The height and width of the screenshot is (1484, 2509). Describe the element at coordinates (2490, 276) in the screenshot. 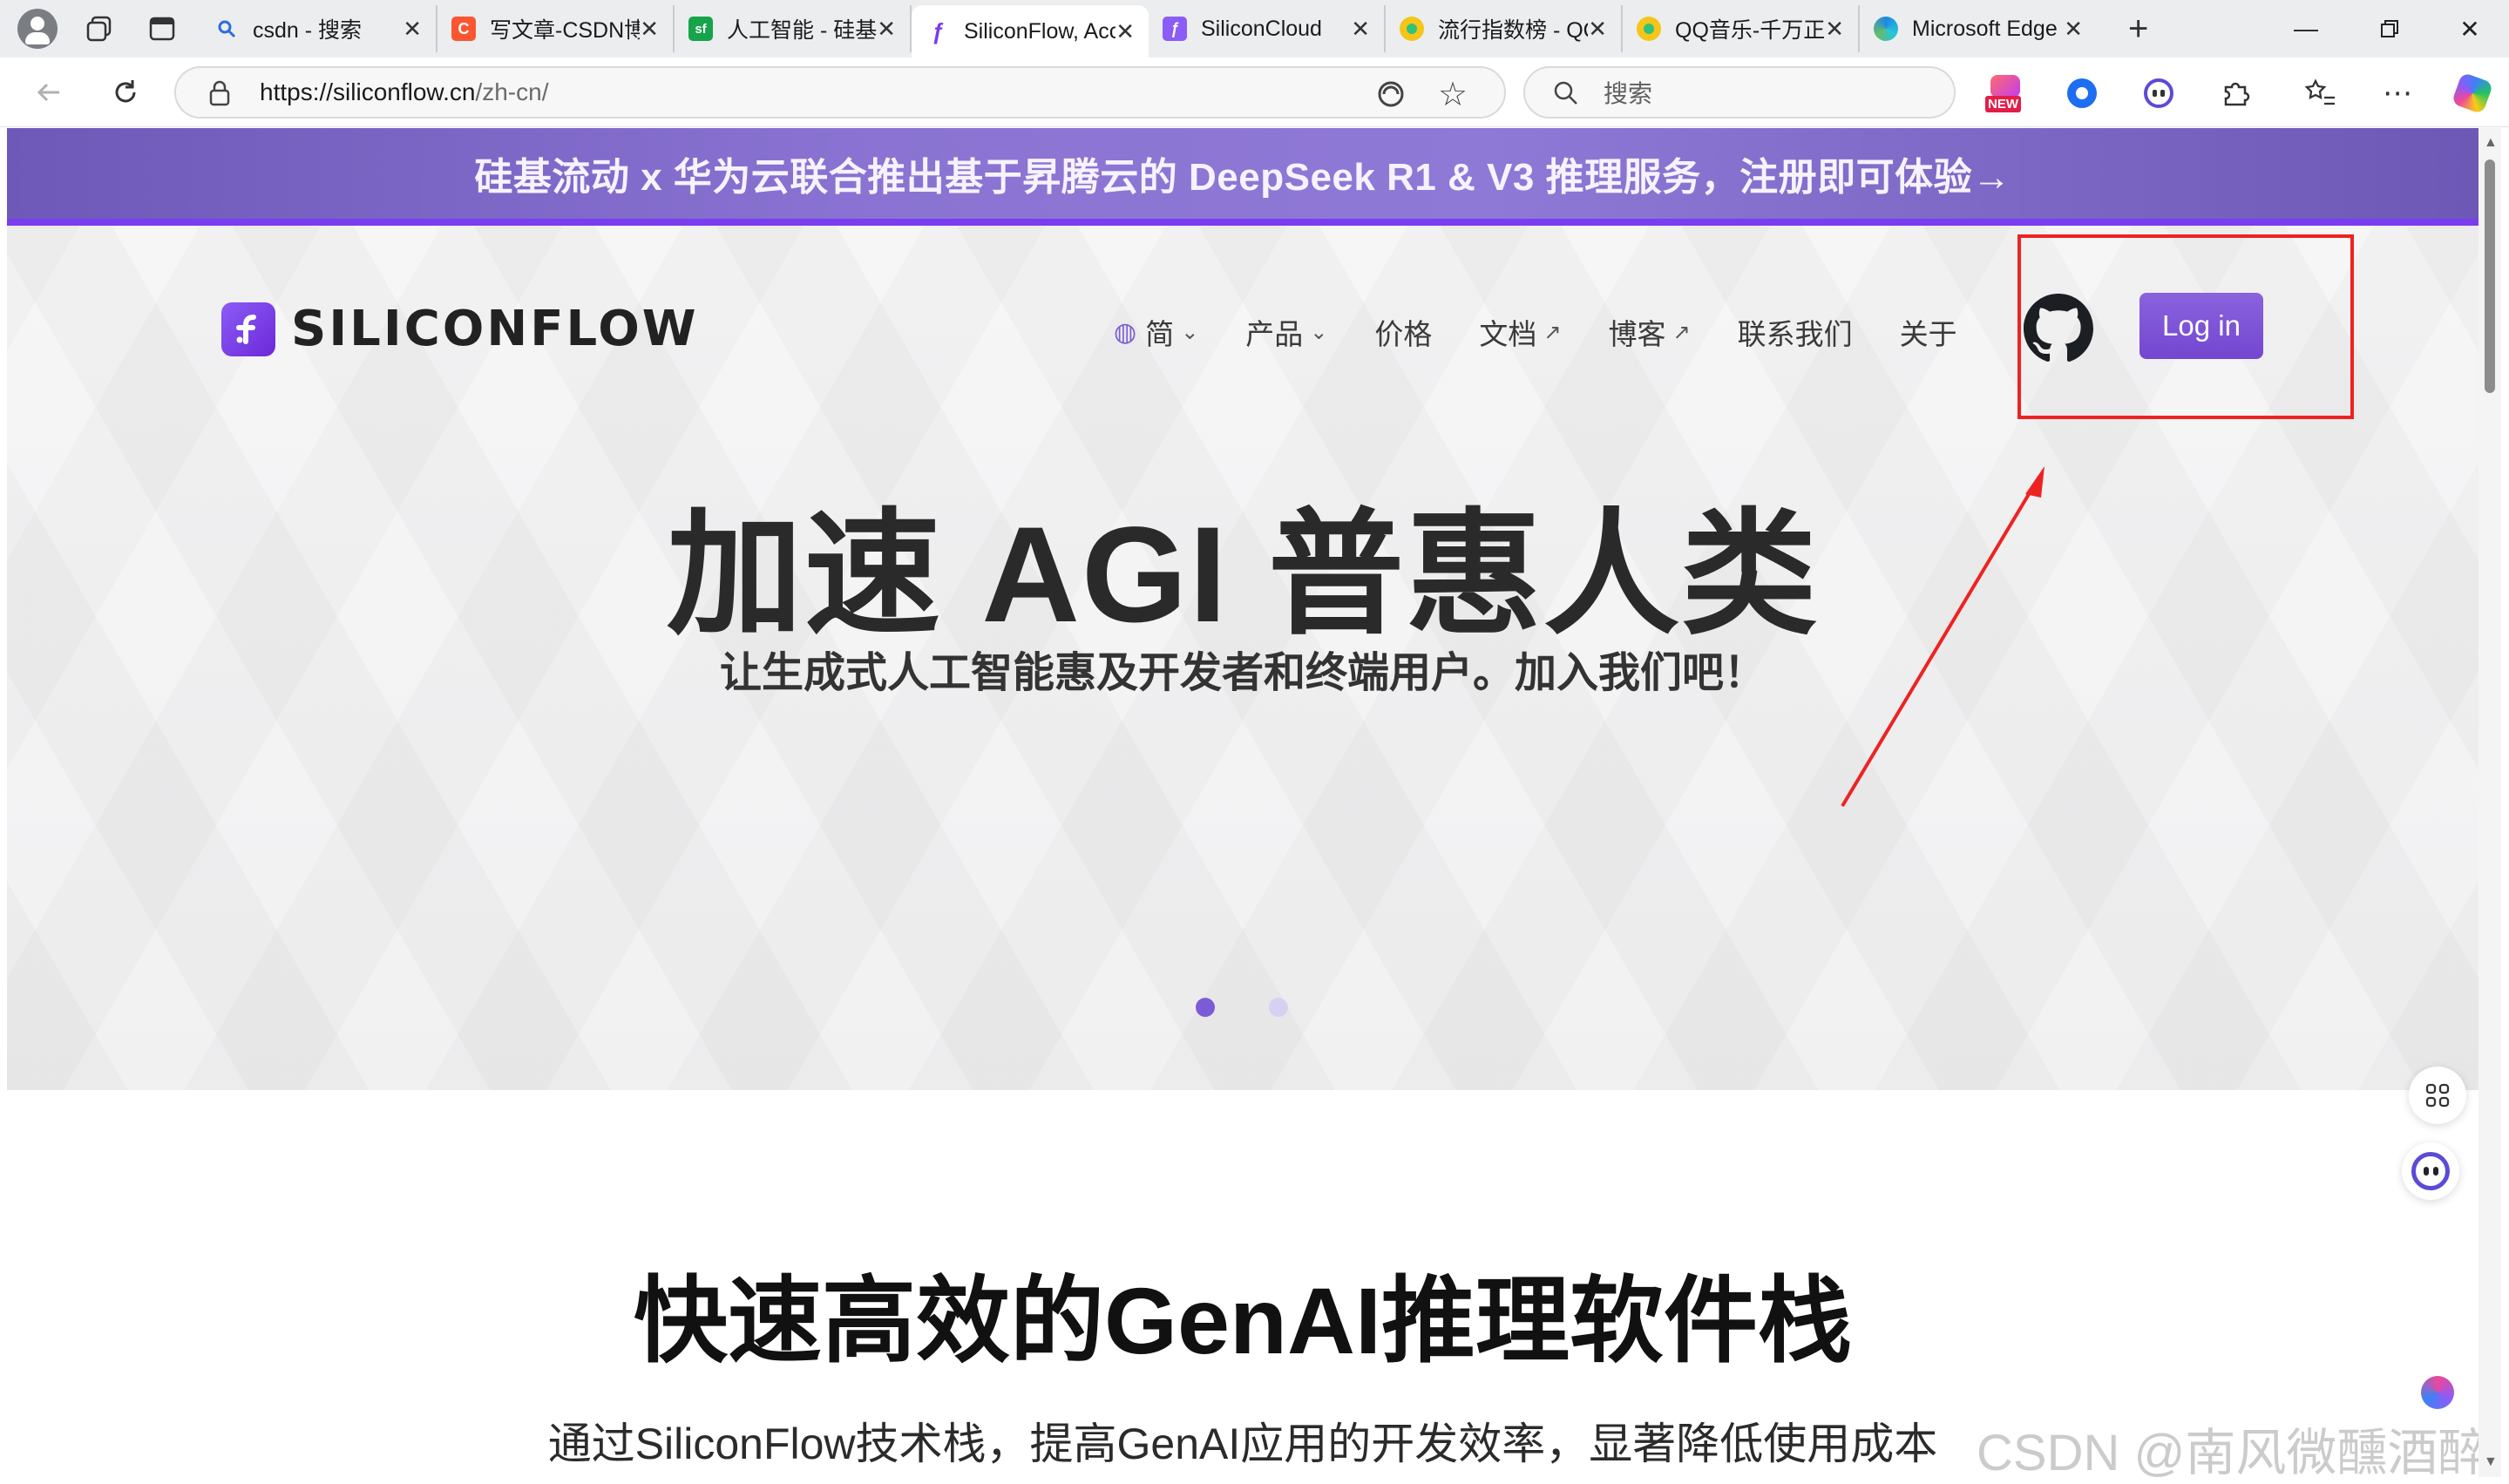

I see `scrollbar-thumb` at that location.